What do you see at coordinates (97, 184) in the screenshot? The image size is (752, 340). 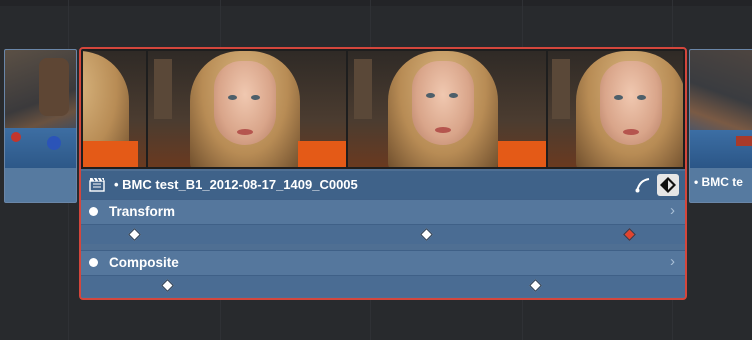 I see `film-clapper-icon` at bounding box center [97, 184].